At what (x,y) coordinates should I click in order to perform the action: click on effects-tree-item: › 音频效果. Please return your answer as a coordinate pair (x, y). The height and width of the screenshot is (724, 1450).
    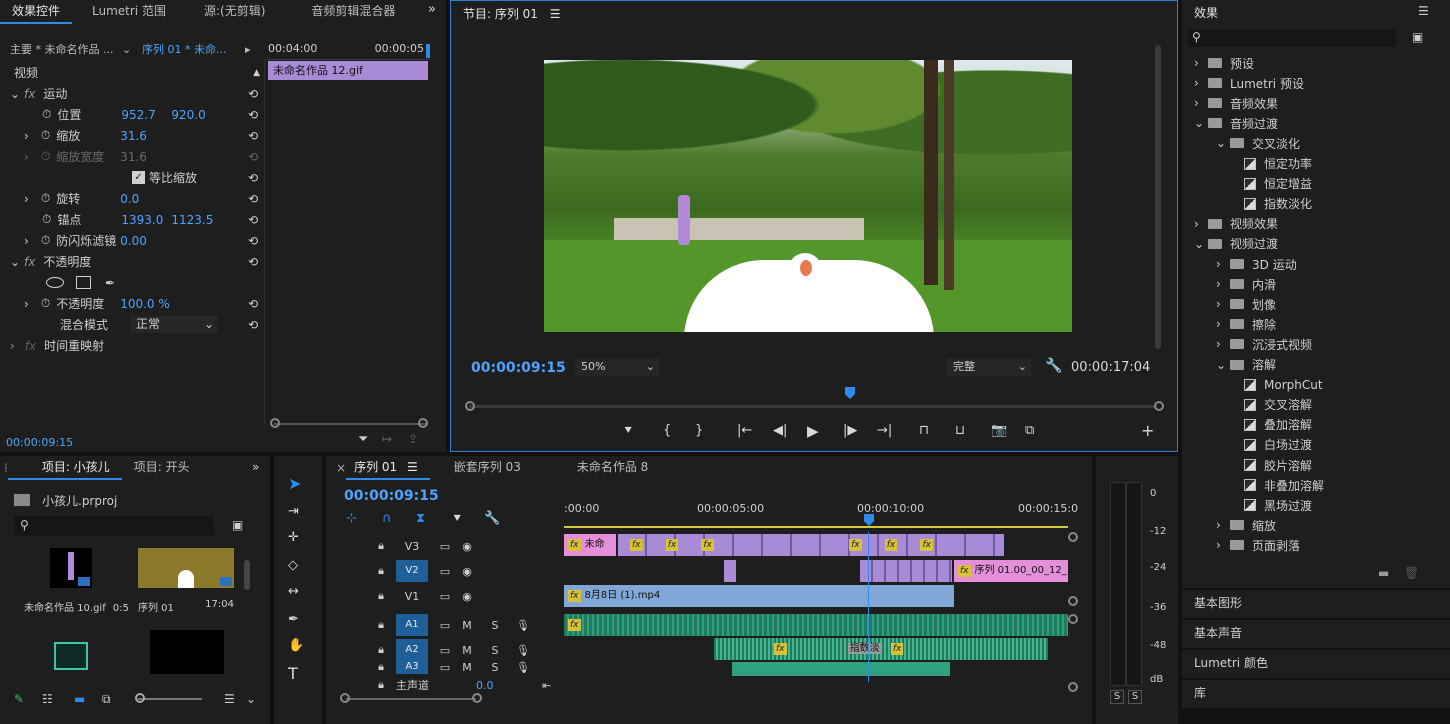
    Looking at the image, I should click on (1307, 103).